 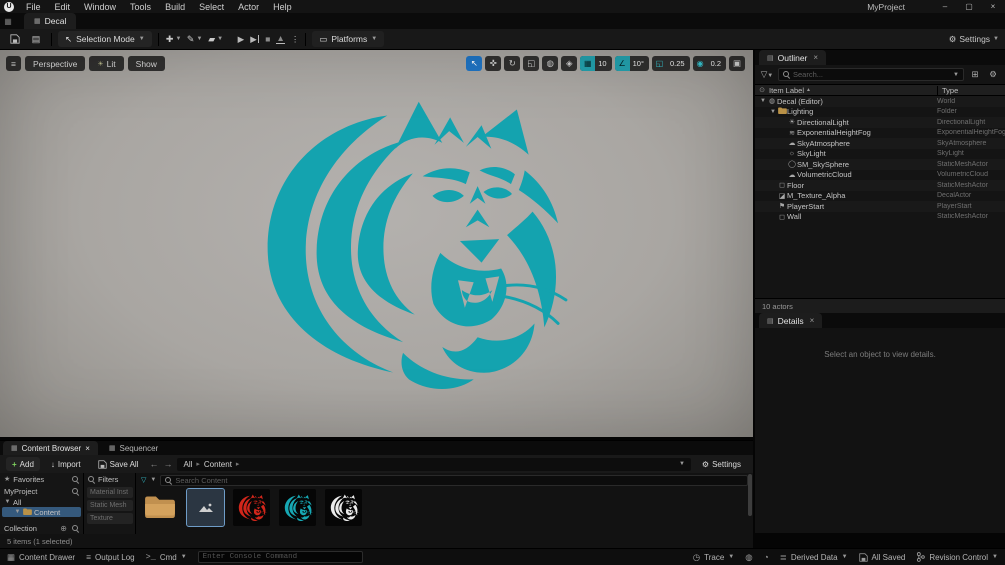 What do you see at coordinates (881, 557) in the screenshot?
I see `all-saved-button: All Saved` at bounding box center [881, 557].